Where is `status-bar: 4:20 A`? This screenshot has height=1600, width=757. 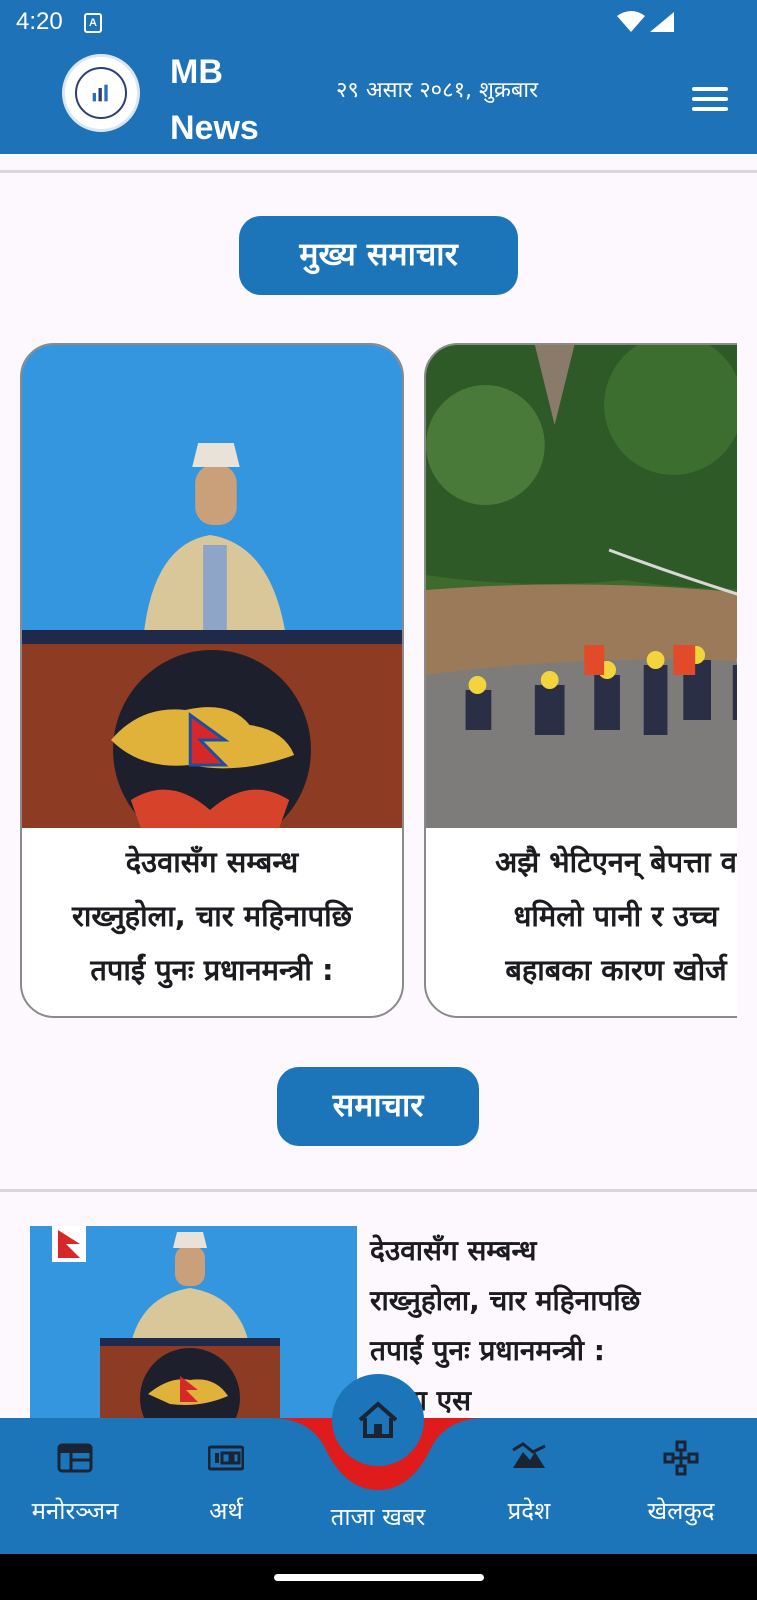 status-bar: 4:20 A is located at coordinates (378, 22).